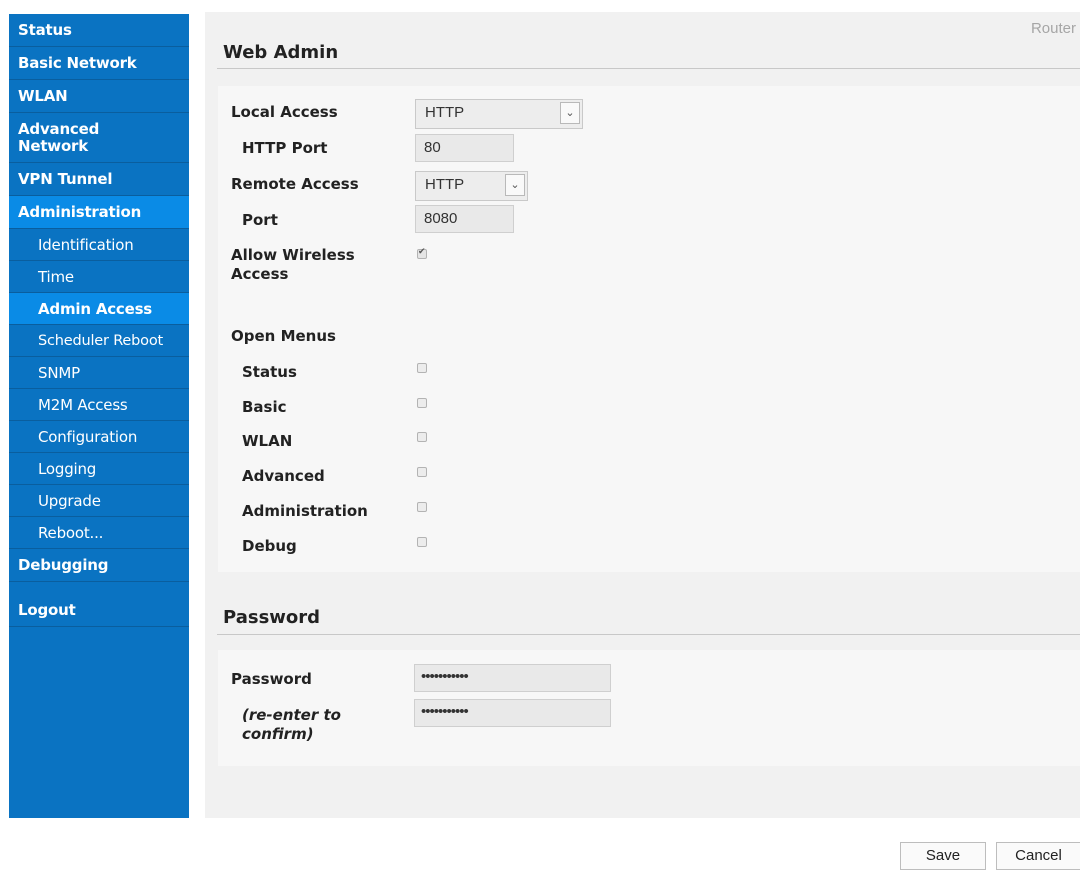 This screenshot has height=870, width=1080. What do you see at coordinates (271, 679) in the screenshot?
I see `password-label: Password` at bounding box center [271, 679].